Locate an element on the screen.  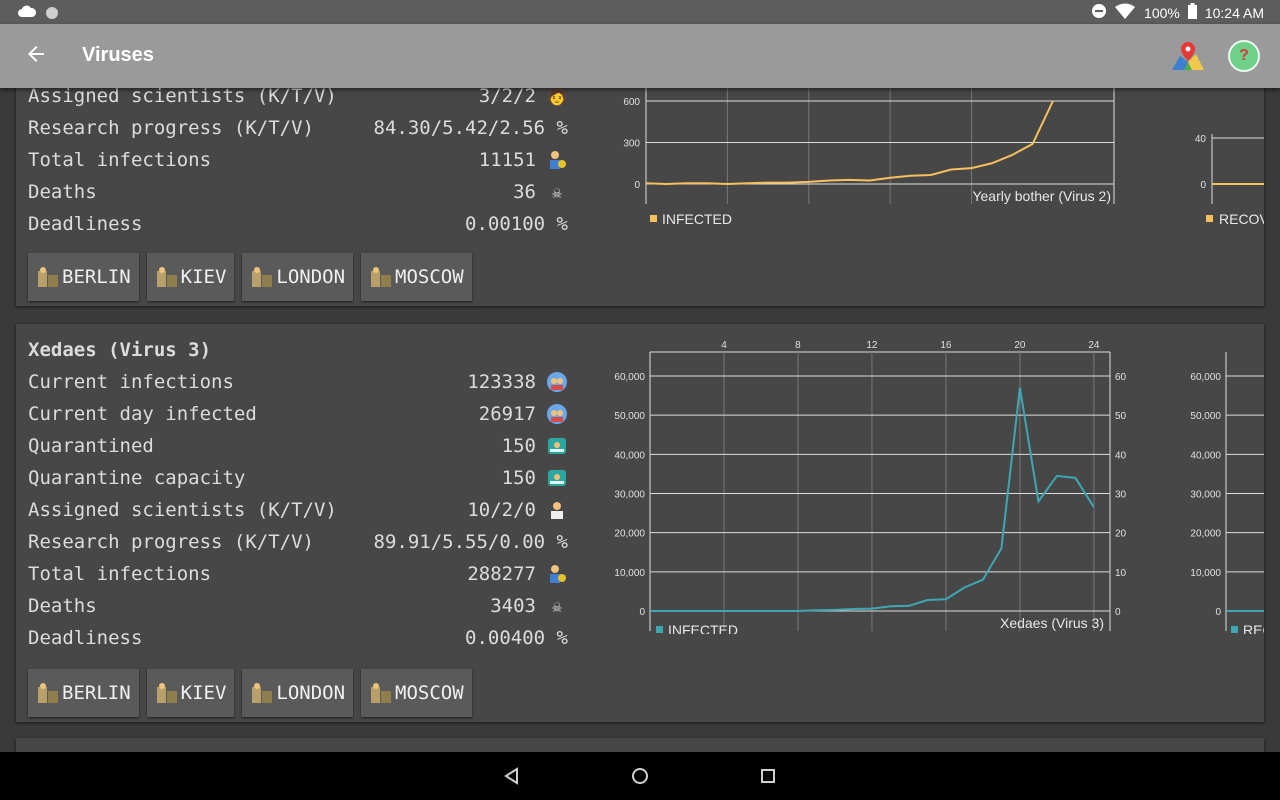
nav-back-button is located at coordinates (512, 776).